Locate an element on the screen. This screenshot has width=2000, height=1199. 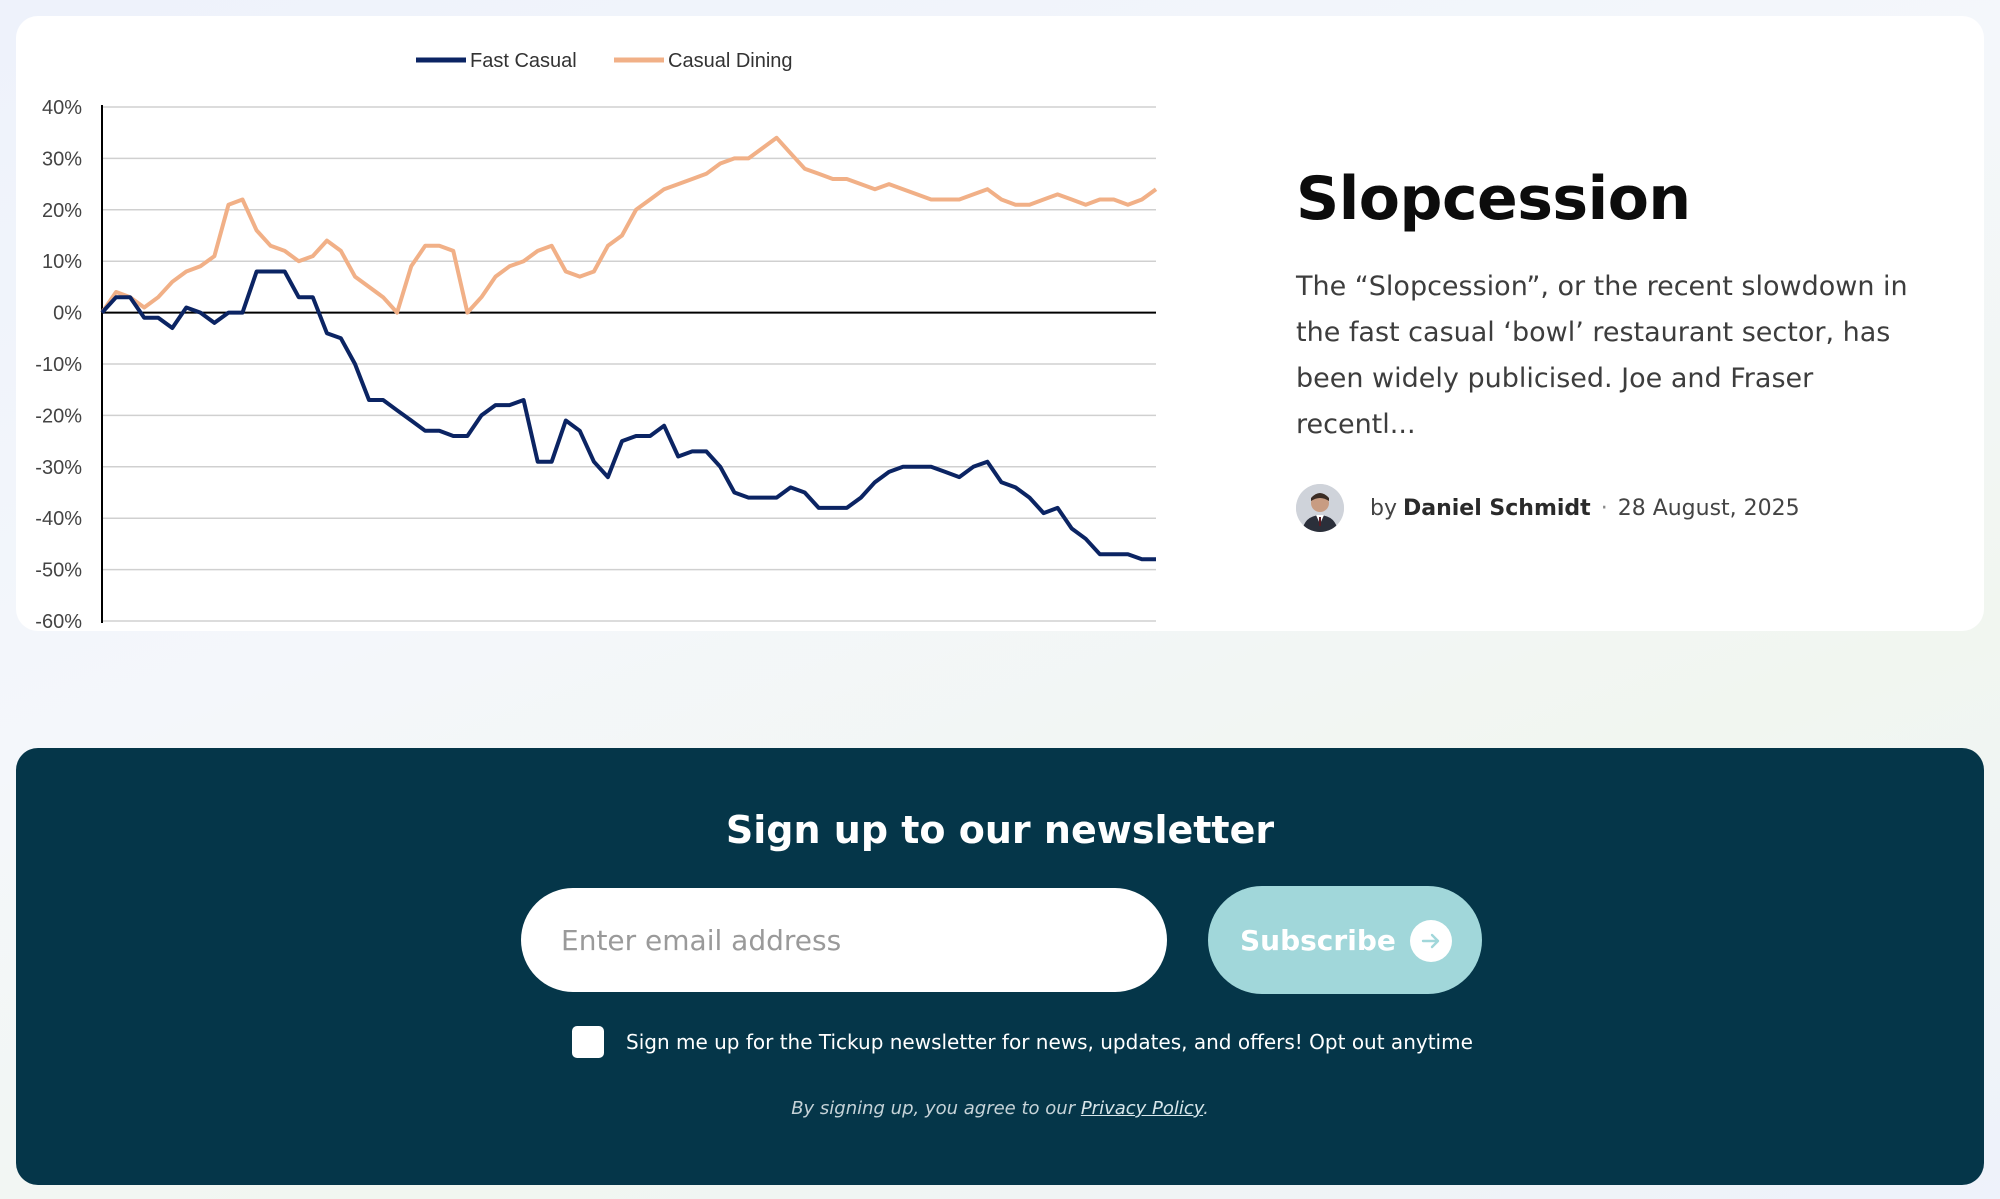
y-tick-label: -30% is located at coordinates (58, 468).